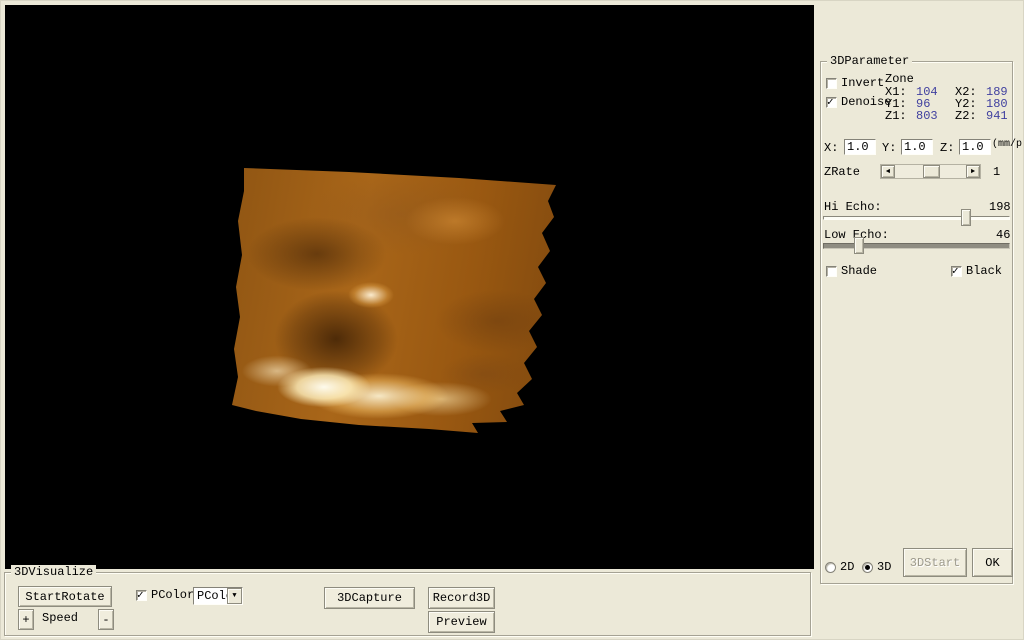 This screenshot has width=1024, height=640. Describe the element at coordinates (173, 595) in the screenshot. I see `pcolor-label: PColor` at that location.